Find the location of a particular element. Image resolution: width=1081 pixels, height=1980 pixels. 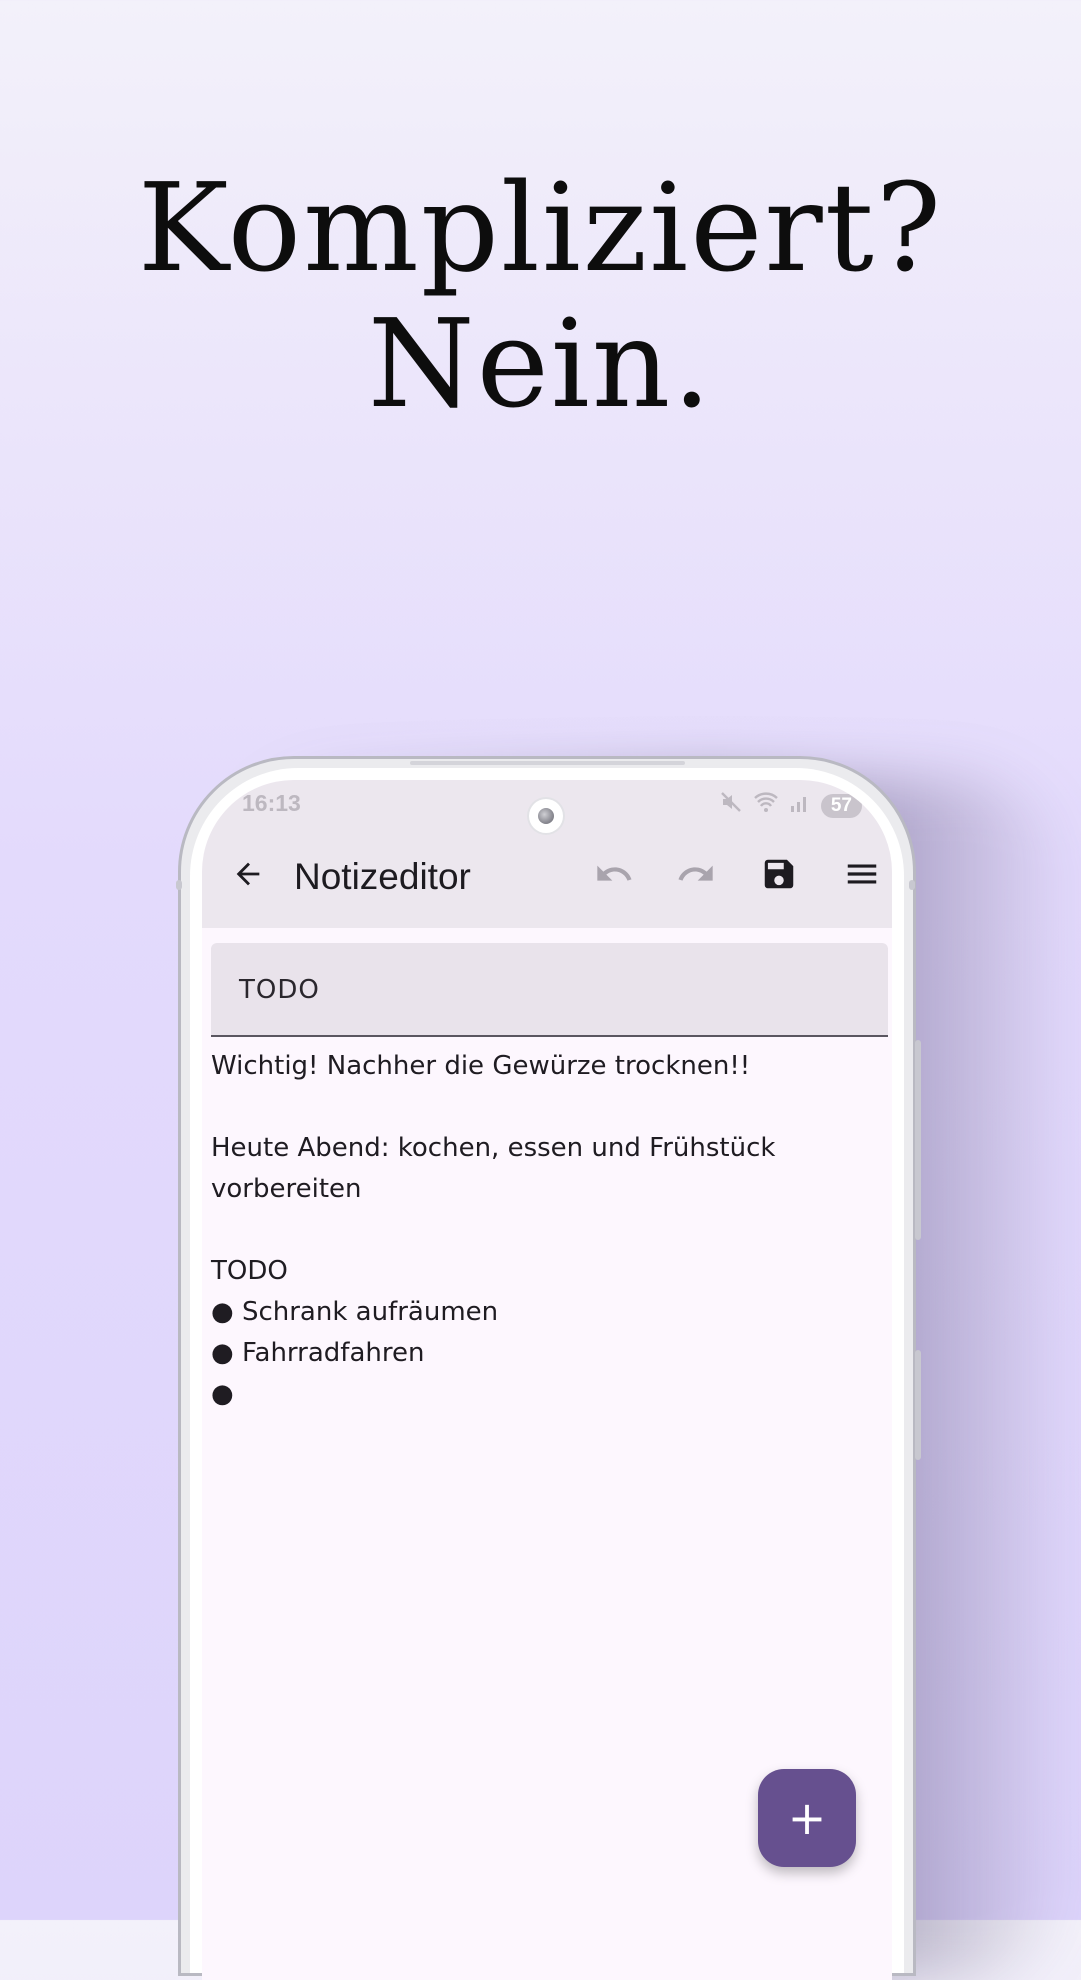

save-icon is located at coordinates (779, 876).